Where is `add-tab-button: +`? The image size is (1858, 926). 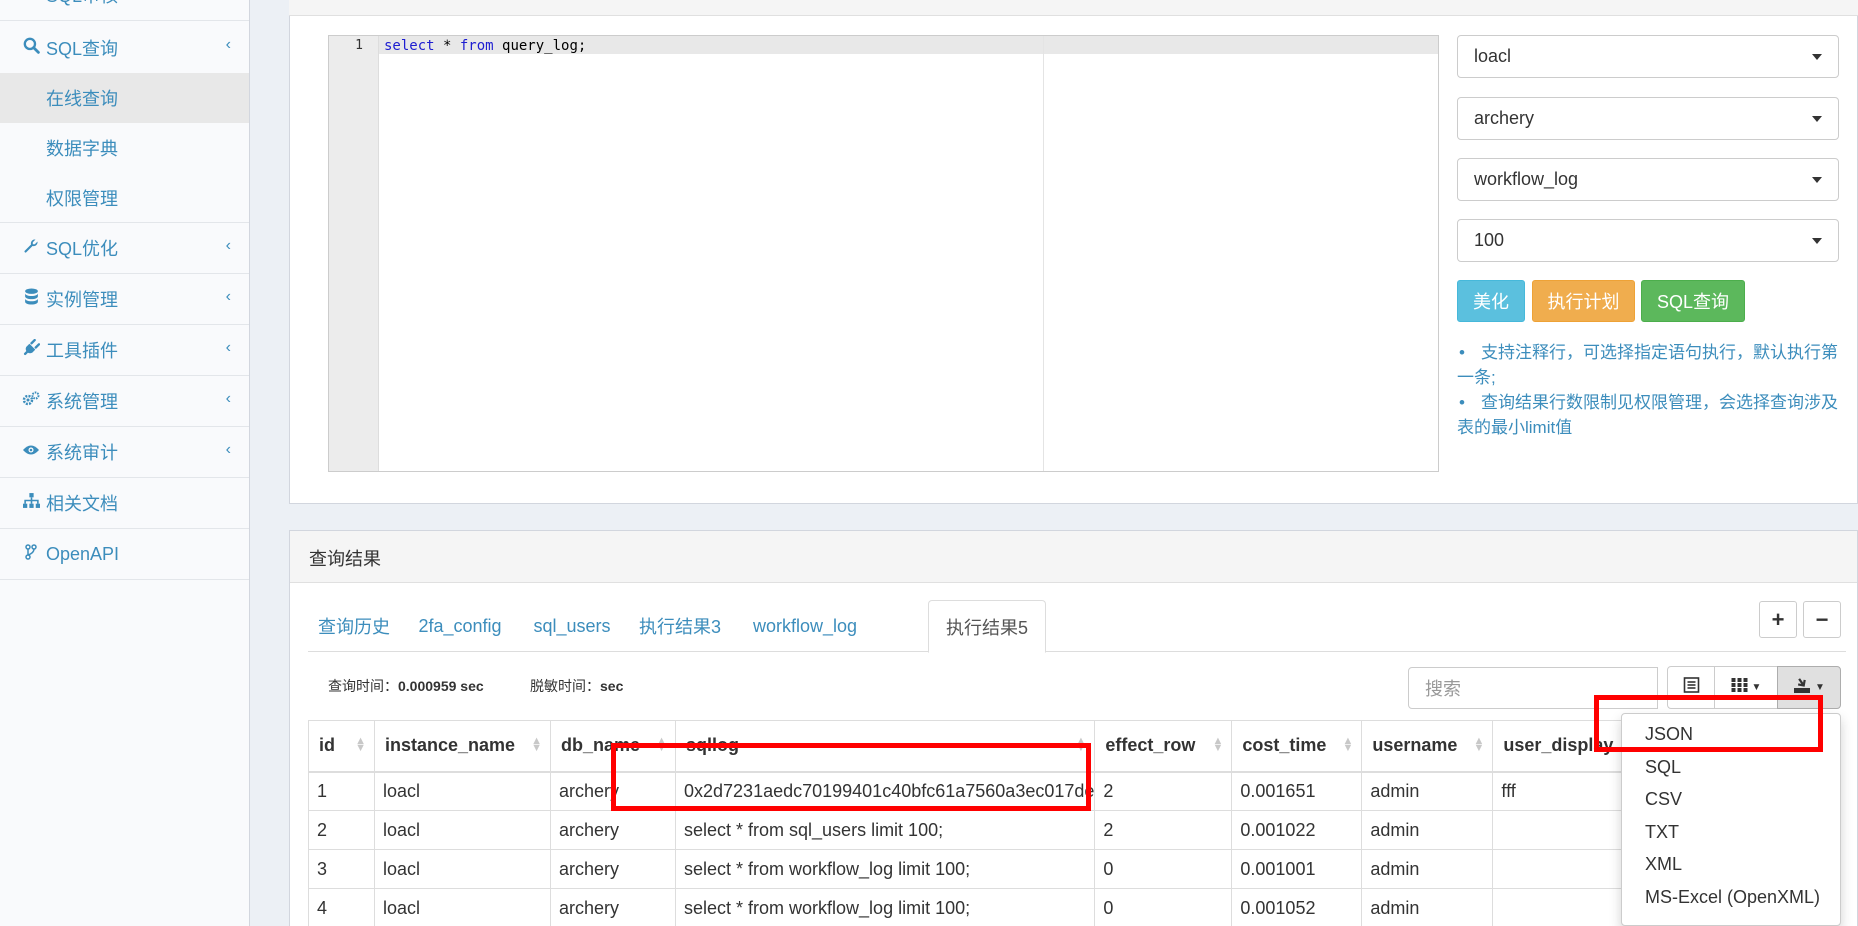
add-tab-button: + is located at coordinates (1778, 619).